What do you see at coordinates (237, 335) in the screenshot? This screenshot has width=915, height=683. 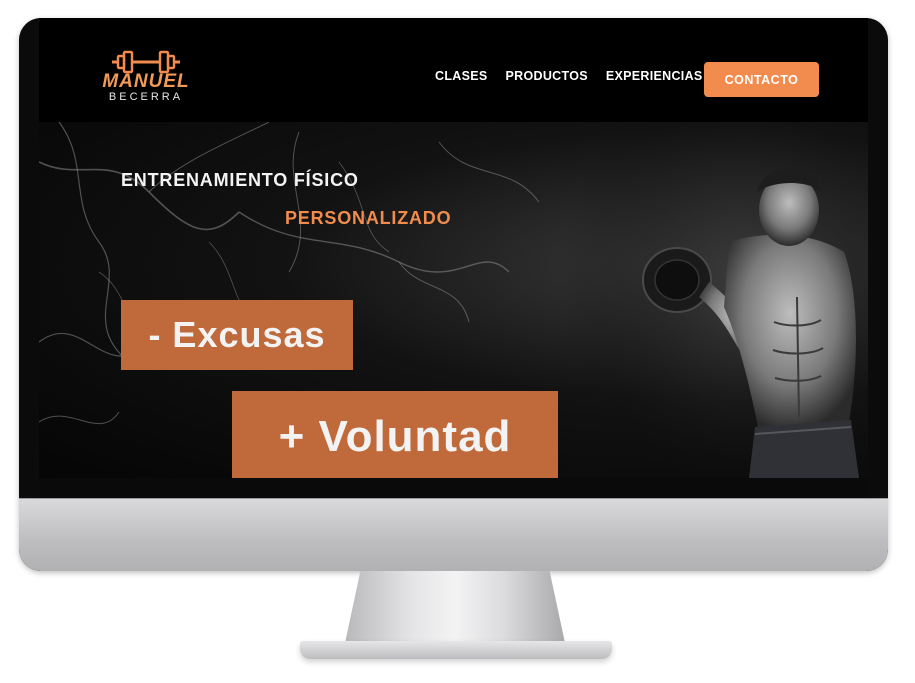 I see `excusas-box: - Excusas` at bounding box center [237, 335].